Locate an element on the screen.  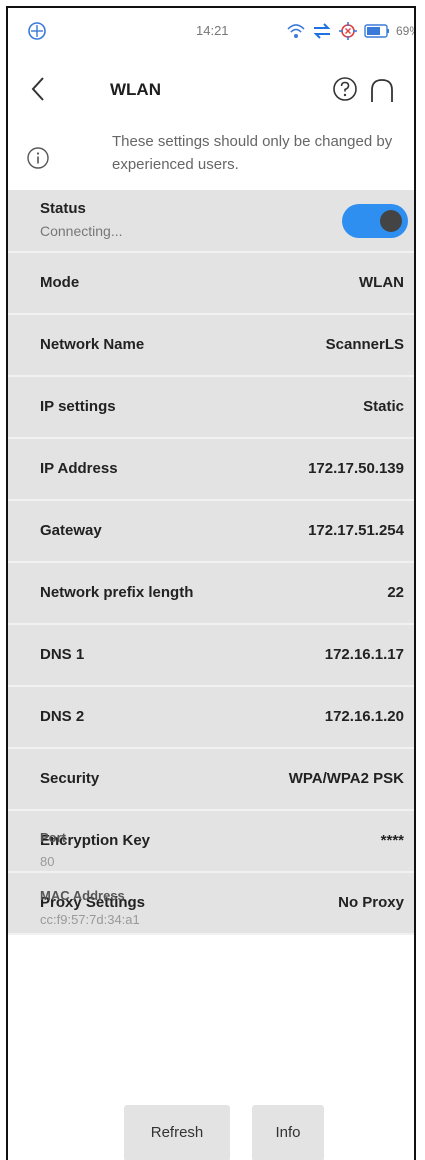
status-toggle is located at coordinates (375, 221).